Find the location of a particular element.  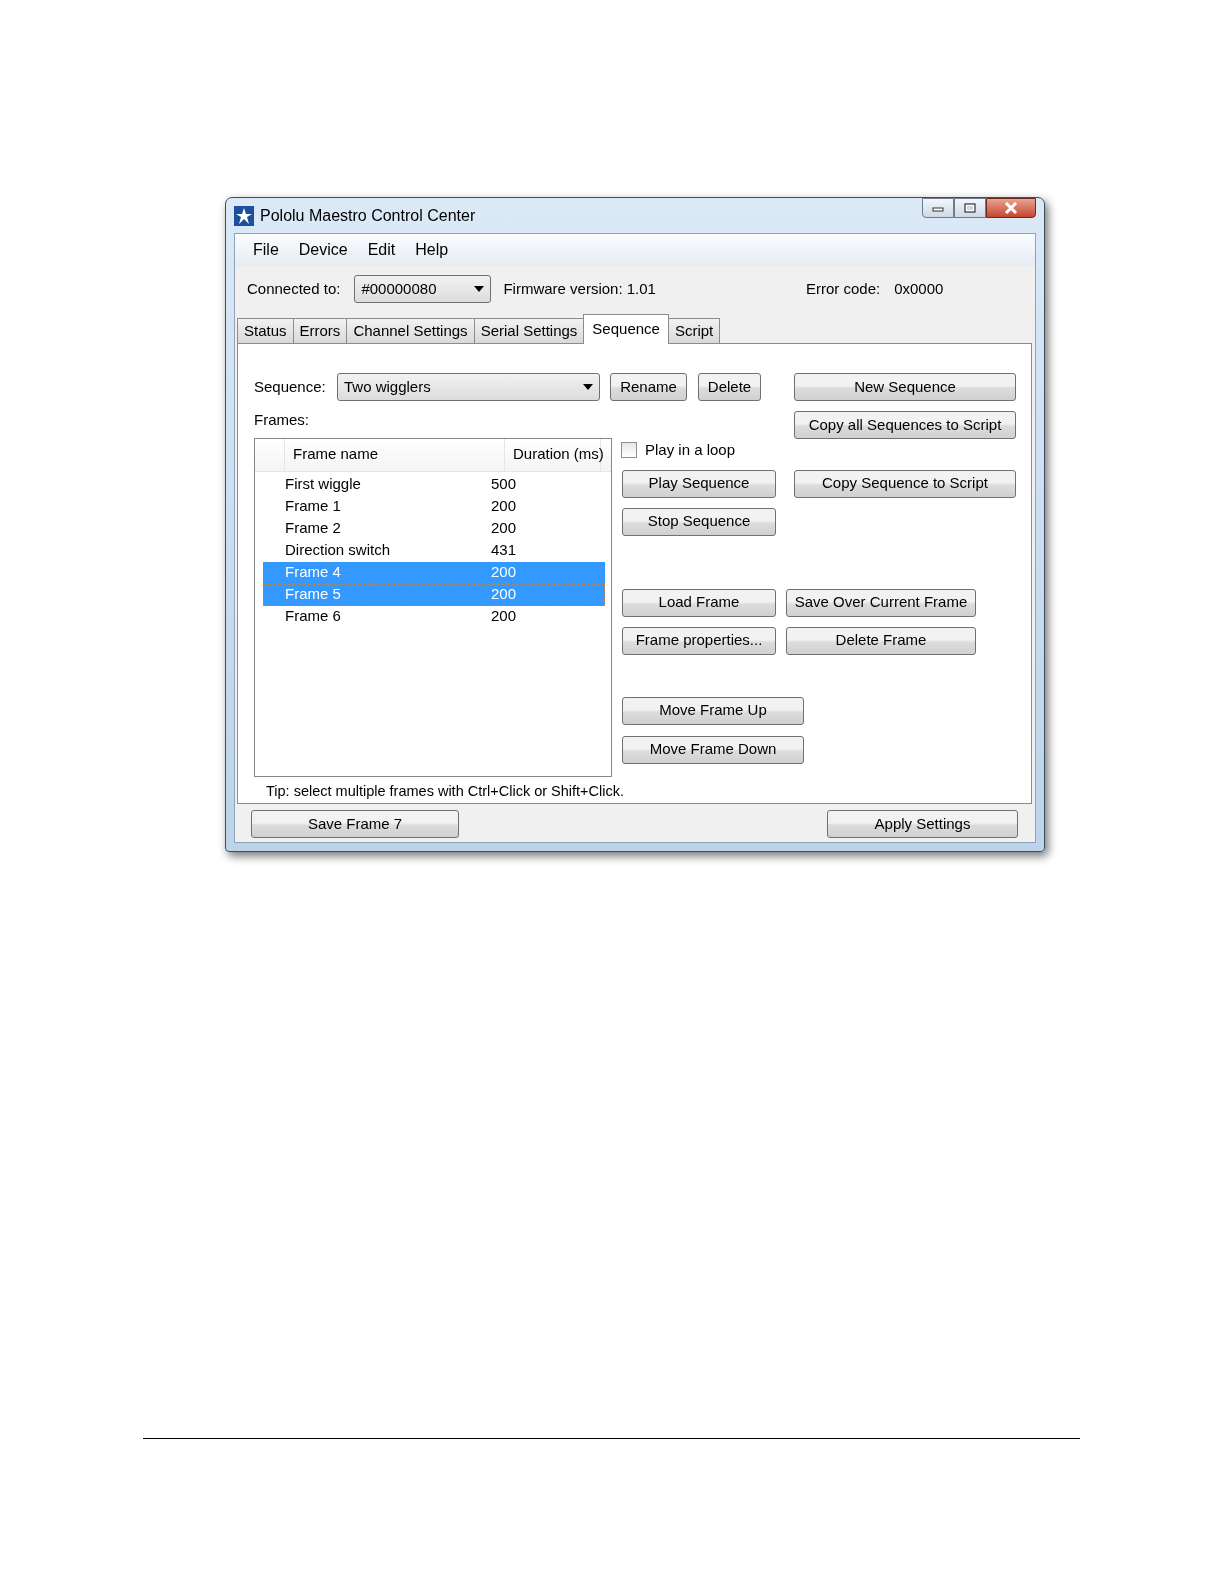

button: Rename is located at coordinates (648, 387).